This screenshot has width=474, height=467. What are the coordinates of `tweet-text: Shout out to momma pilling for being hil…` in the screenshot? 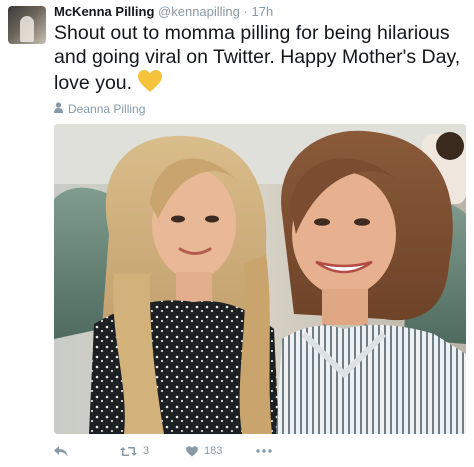 It's located at (259, 60).